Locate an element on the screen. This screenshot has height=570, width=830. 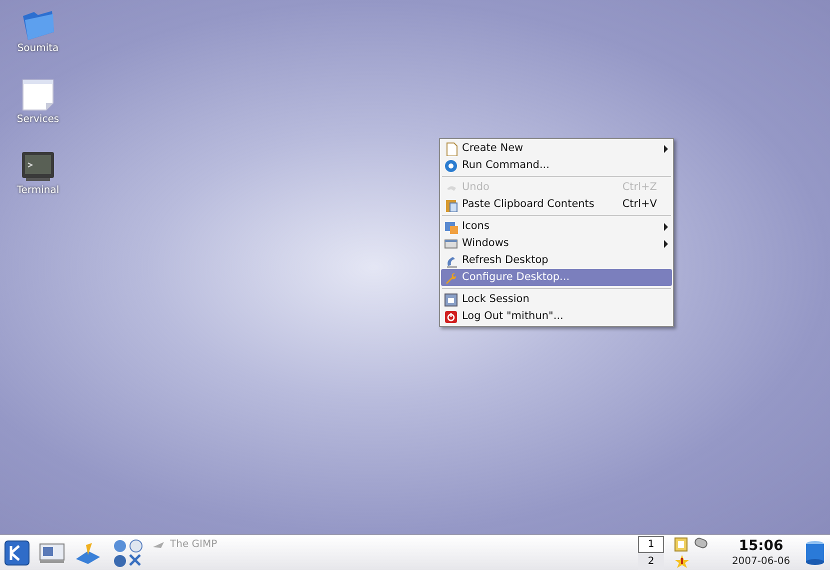
windows-icon is located at coordinates (451, 243).